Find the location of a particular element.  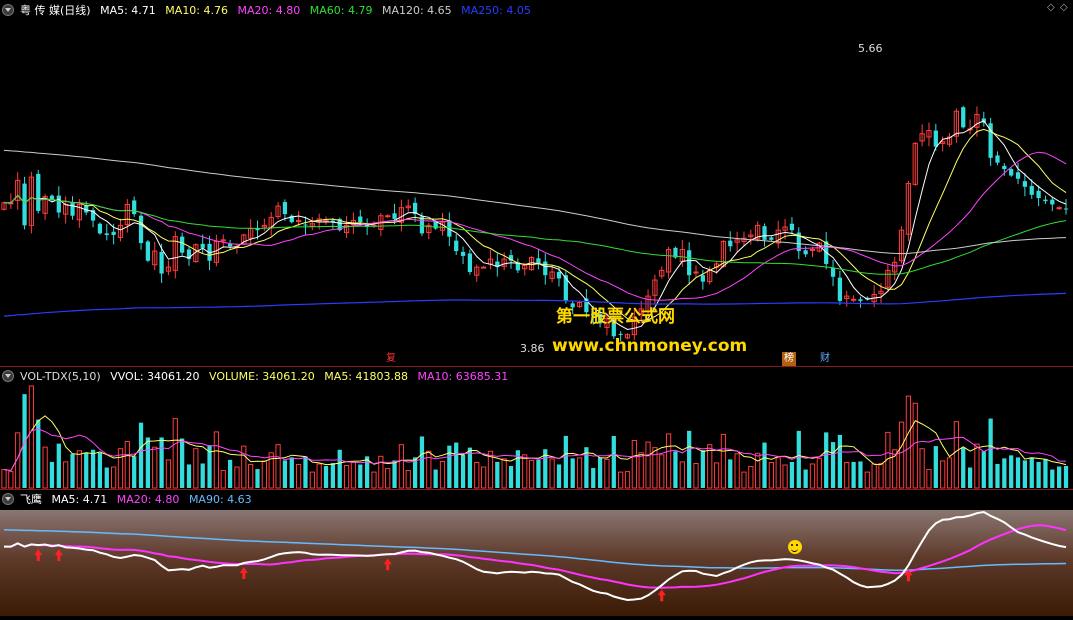

vol-ma5-readout: MA5: 41803.88 is located at coordinates (366, 376).